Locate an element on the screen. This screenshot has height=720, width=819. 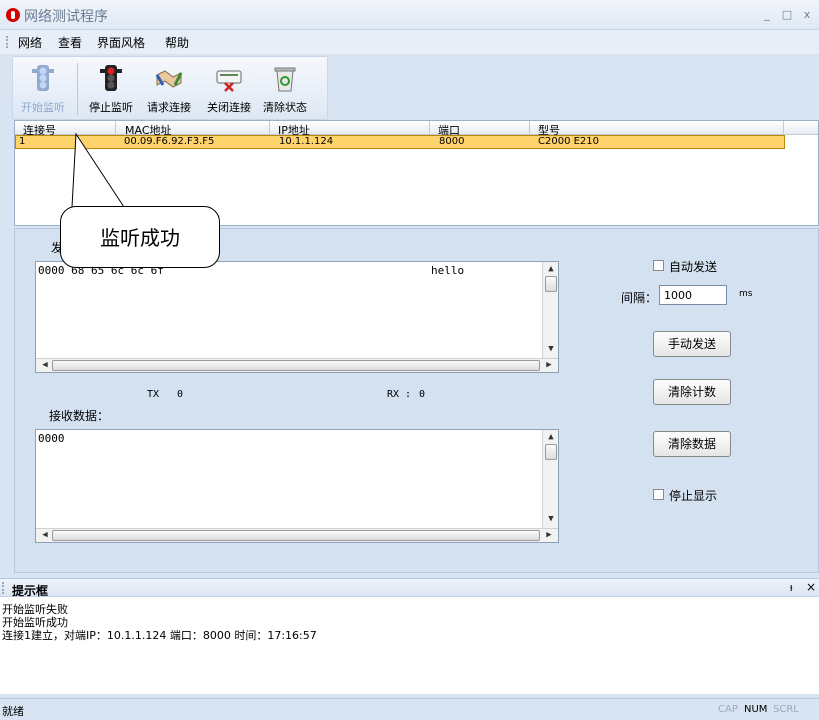
menu-bar: 网络 查看 界面风格 帮助 is located at coordinates (409, 42).